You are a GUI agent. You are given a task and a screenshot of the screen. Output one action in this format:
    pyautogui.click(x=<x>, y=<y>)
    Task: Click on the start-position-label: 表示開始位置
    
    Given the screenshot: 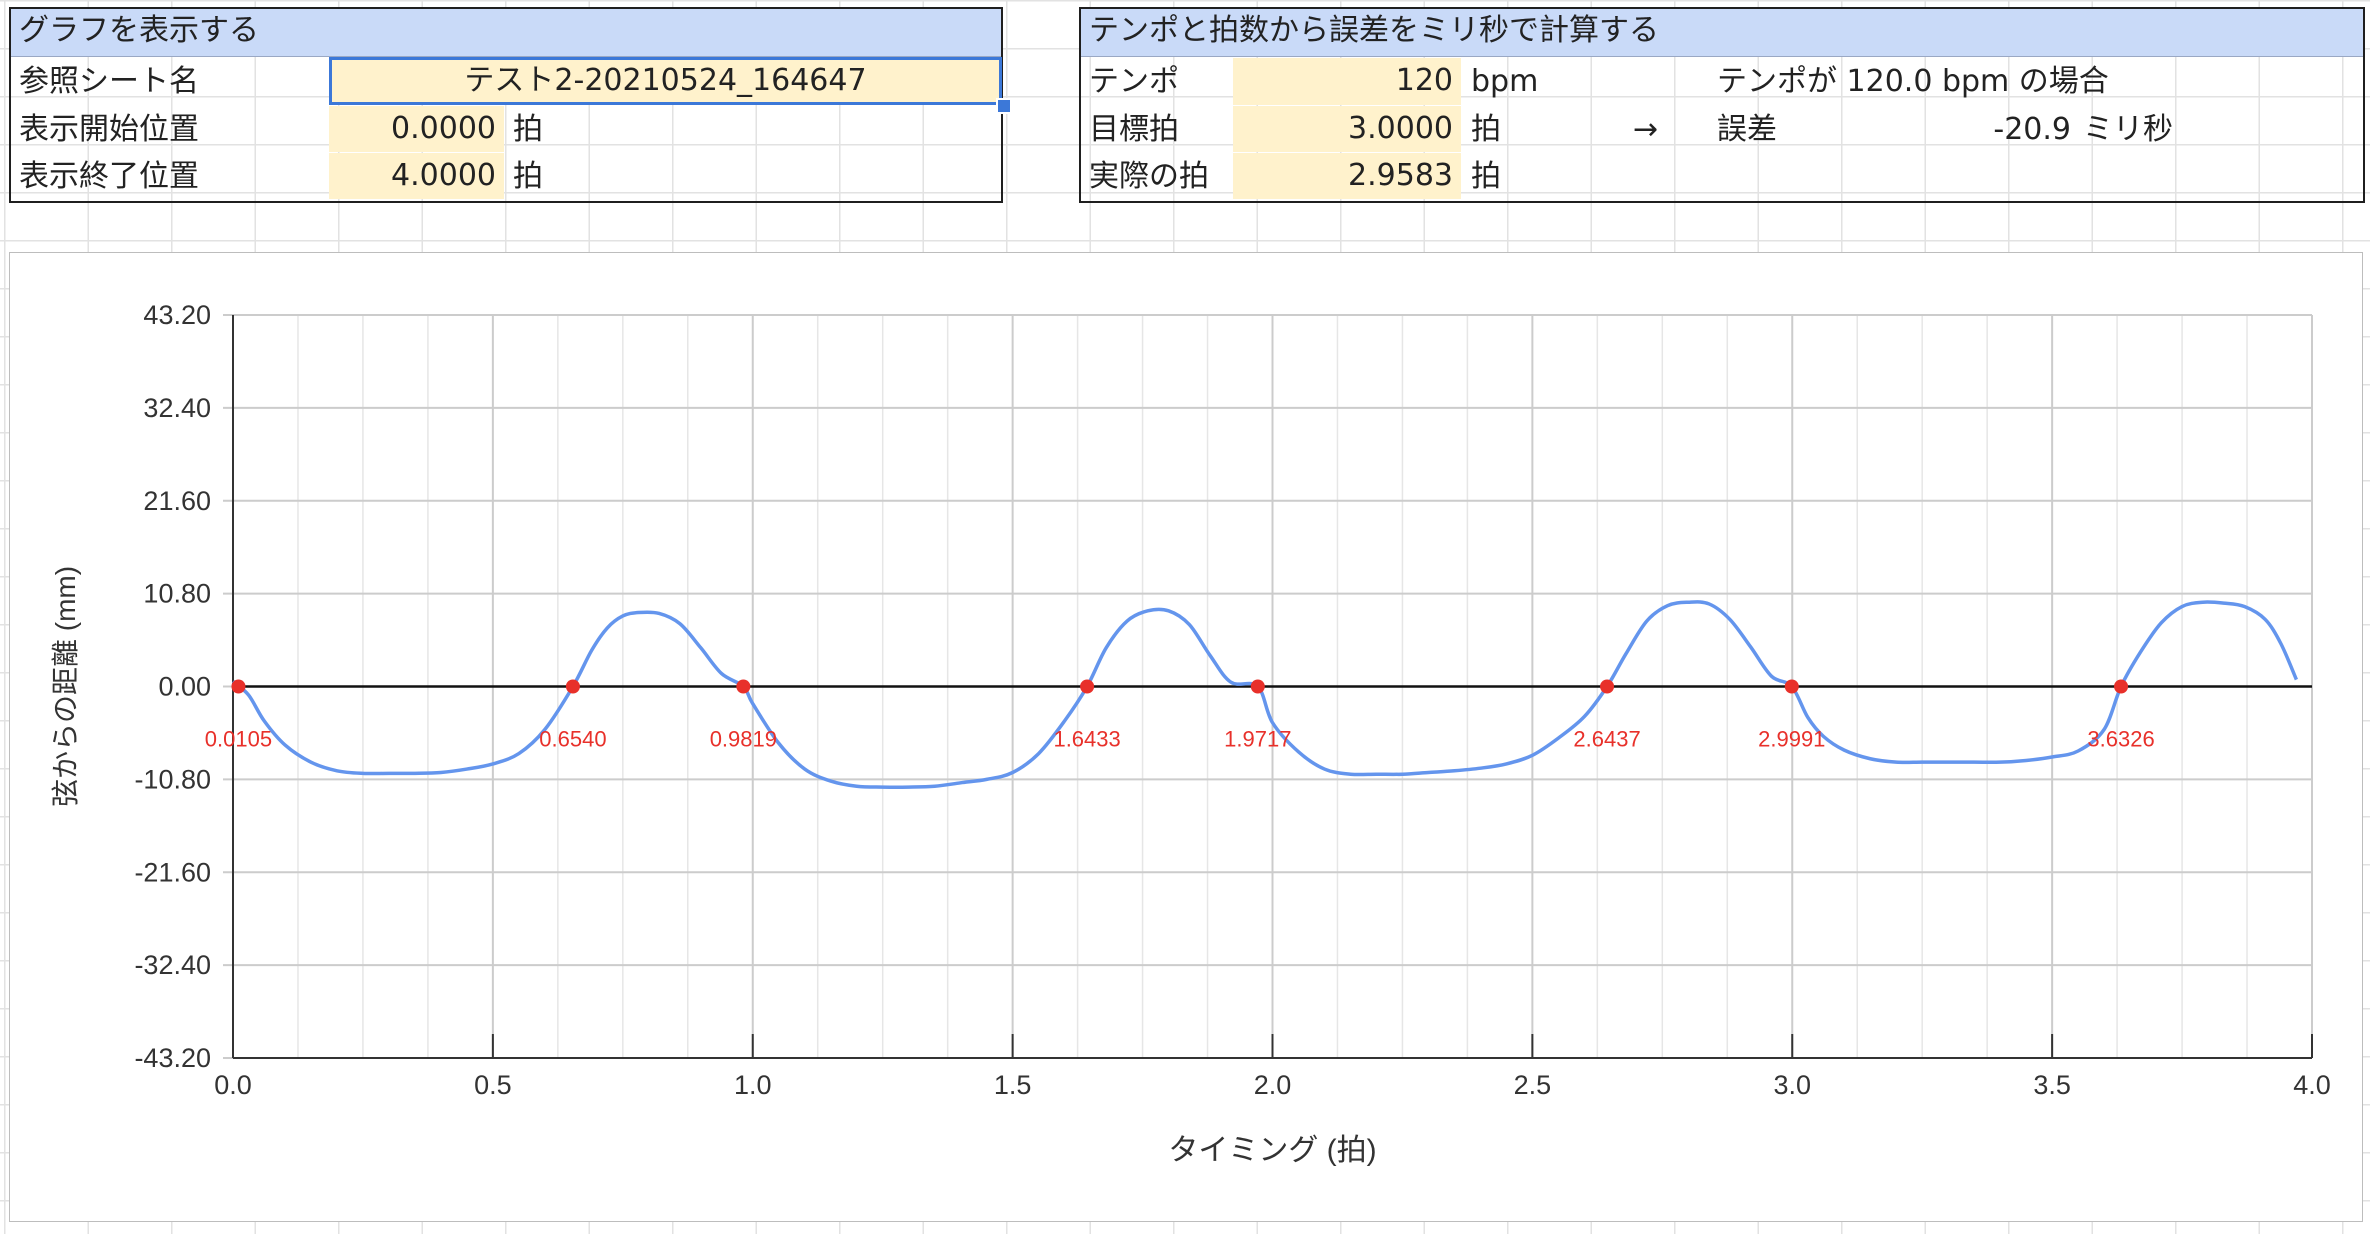 What is the action you would take?
    pyautogui.click(x=109, y=129)
    